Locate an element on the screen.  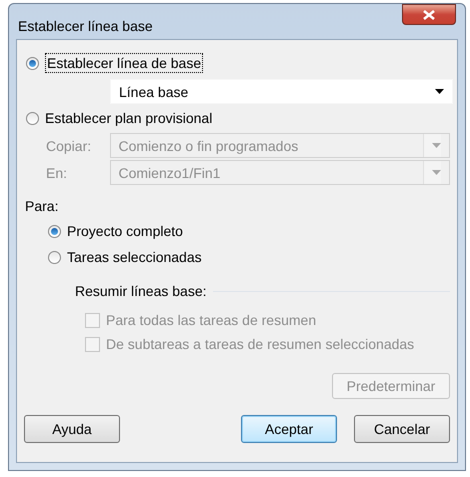
field-label: Copiar: is located at coordinates (69, 145).